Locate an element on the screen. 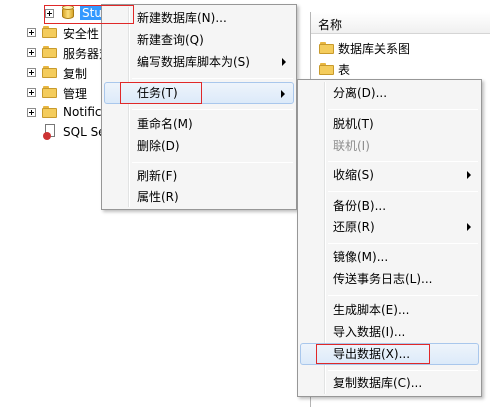 This screenshot has width=490, height=407. tree-node-label: 复制 is located at coordinates (75, 74).